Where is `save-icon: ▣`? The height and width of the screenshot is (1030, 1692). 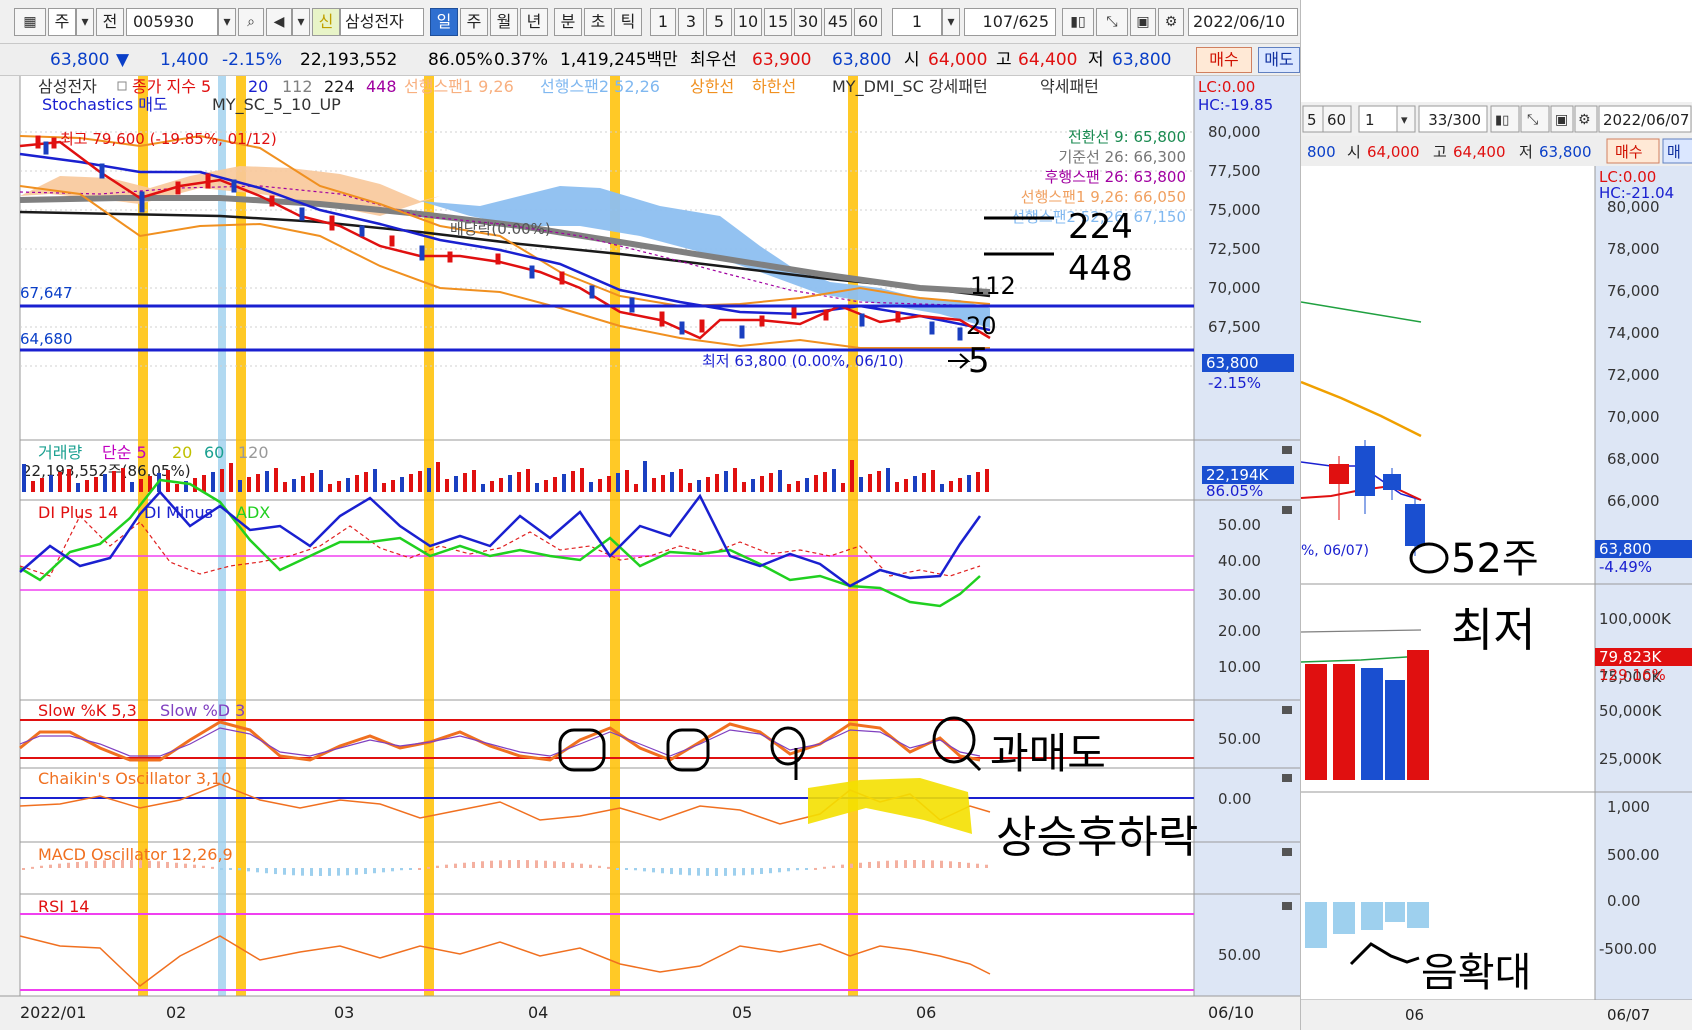
save-icon: ▣ is located at coordinates (1143, 22).